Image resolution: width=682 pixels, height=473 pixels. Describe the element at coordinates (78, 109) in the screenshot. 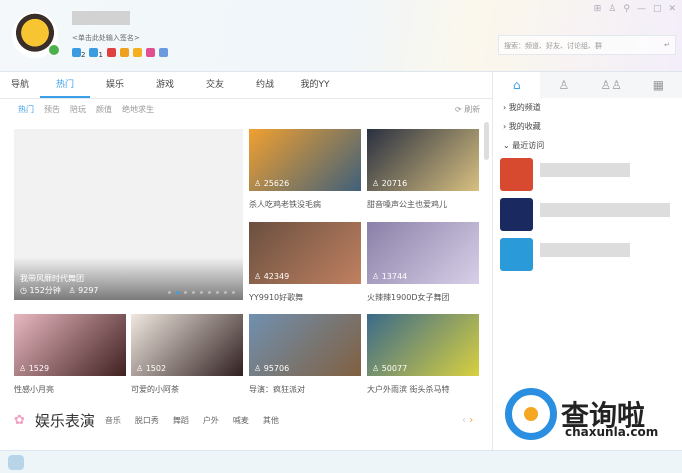

I see `subtab-2: 陪玩` at that location.